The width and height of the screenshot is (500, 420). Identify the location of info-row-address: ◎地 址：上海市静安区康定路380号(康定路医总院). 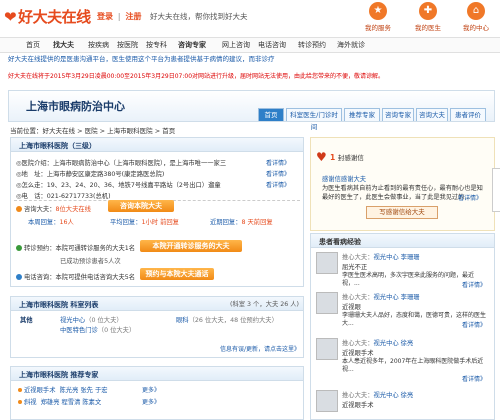
(90, 174).